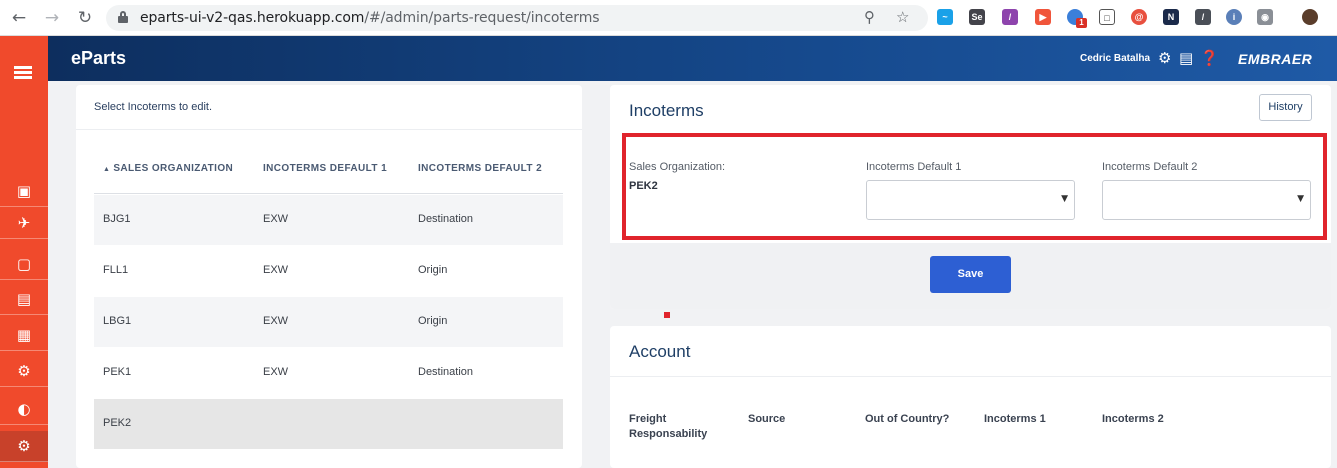 This screenshot has height=468, width=1337. I want to click on column-header-incoterms-2: Incoterms 2, so click(1133, 419).